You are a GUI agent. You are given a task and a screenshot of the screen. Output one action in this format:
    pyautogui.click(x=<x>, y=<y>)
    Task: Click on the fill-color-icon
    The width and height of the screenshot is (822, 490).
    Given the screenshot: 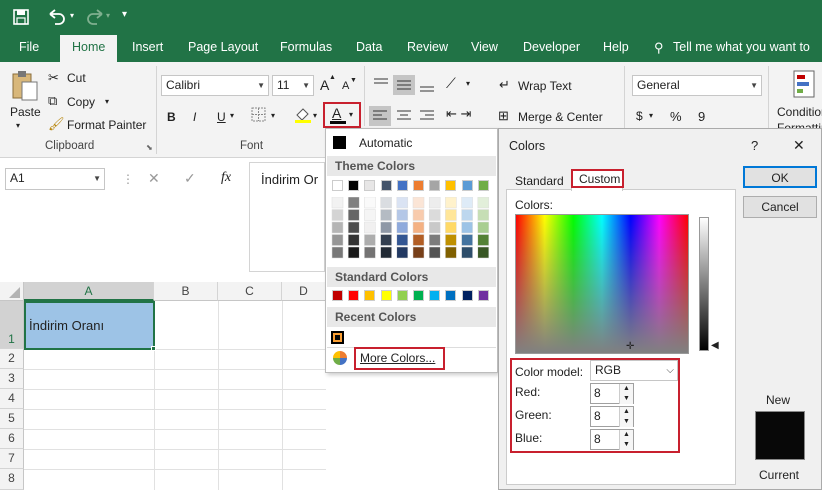 What is the action you would take?
    pyautogui.click(x=303, y=115)
    